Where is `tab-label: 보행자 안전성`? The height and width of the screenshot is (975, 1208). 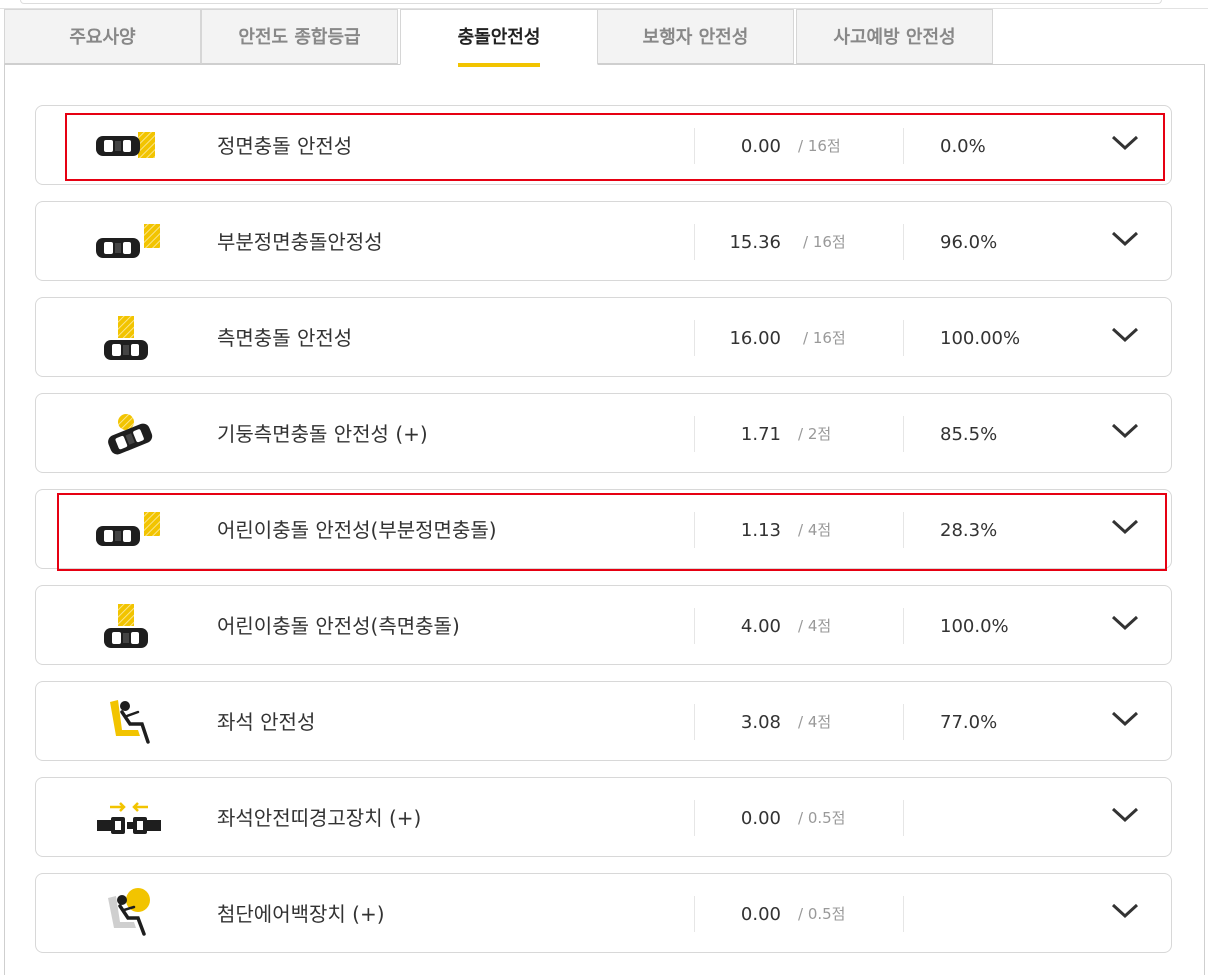
tab-label: 보행자 안전성 is located at coordinates (695, 37).